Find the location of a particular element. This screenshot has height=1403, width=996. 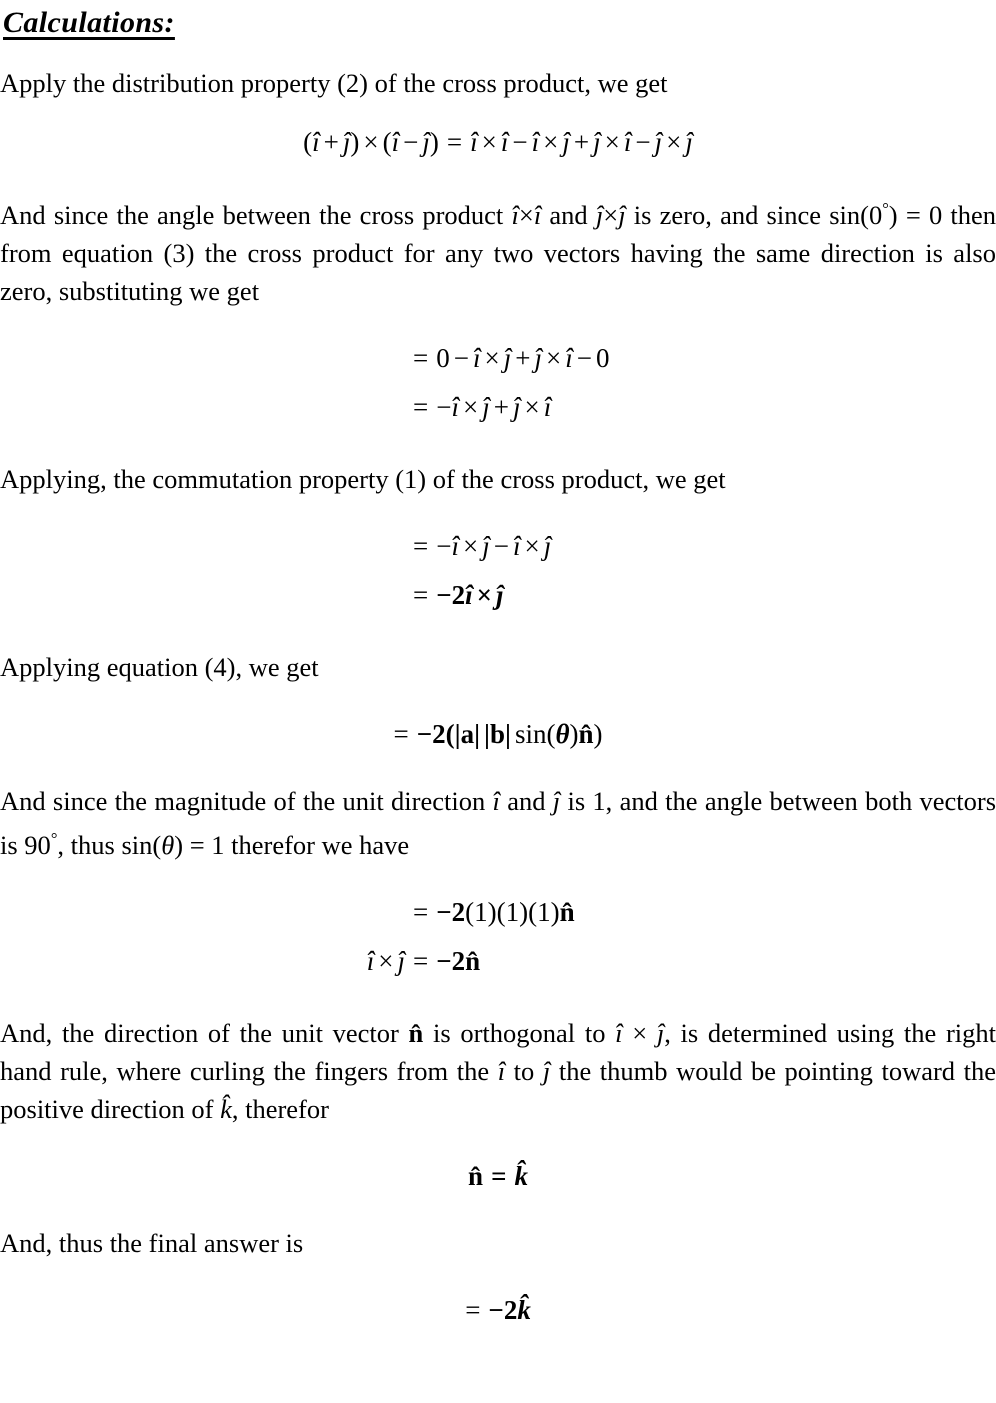

equation-substituted-zero-terms: = 0− î × ĵ + ĵ × î −0 = −î × ĵ + ĵ × î is located at coordinates (498, 385).